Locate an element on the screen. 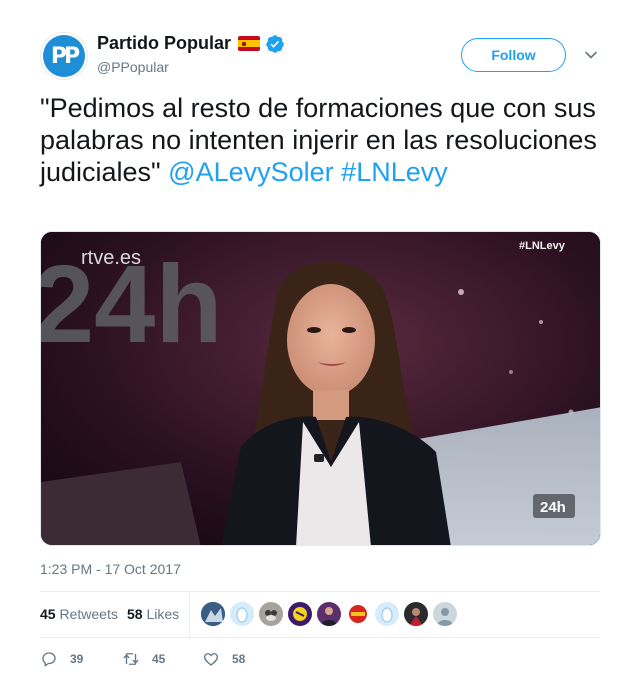 The image size is (640, 700). hashtag-overlay: #LNLevy is located at coordinates (542, 246).